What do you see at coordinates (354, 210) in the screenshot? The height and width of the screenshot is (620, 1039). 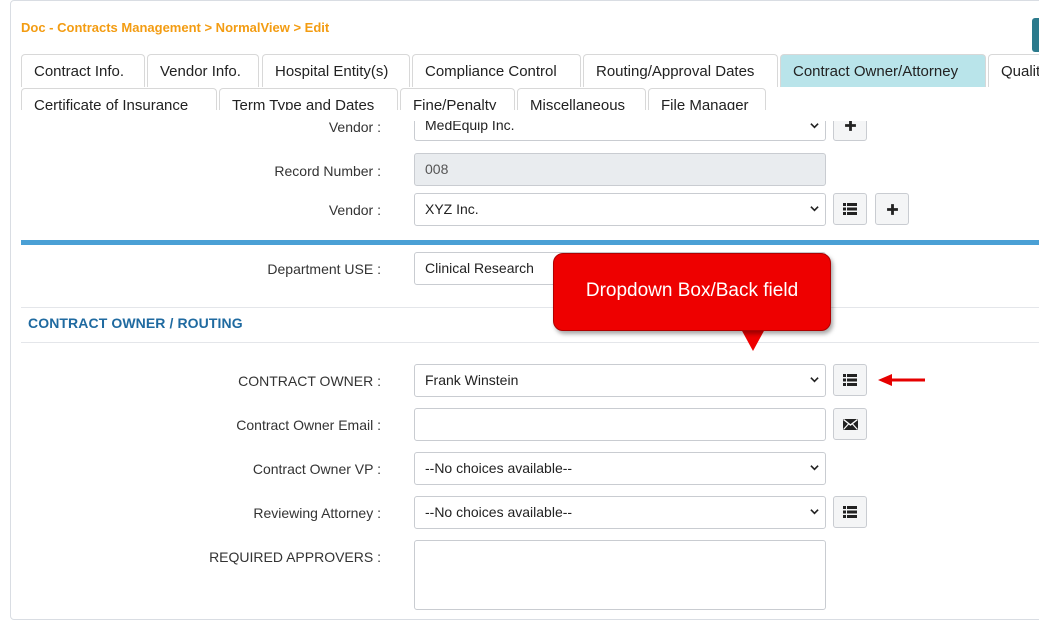 I see `vendor-label: Vendor :` at bounding box center [354, 210].